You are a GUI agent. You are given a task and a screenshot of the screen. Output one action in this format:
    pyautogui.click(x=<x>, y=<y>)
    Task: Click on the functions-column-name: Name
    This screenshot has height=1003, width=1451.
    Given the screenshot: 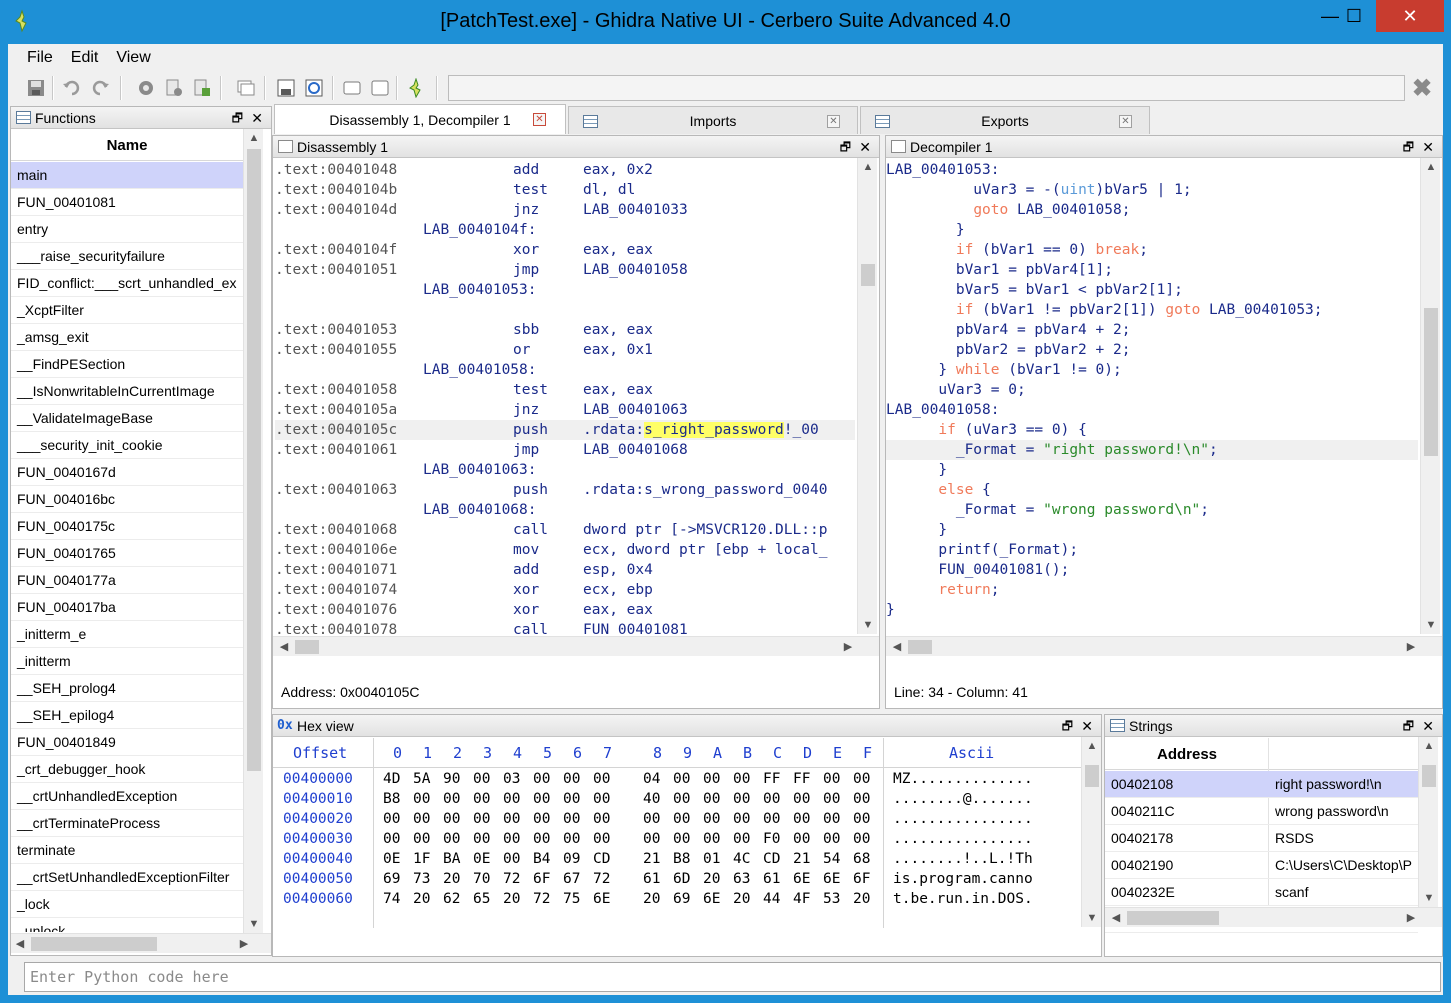 What is the action you would take?
    pyautogui.click(x=127, y=145)
    